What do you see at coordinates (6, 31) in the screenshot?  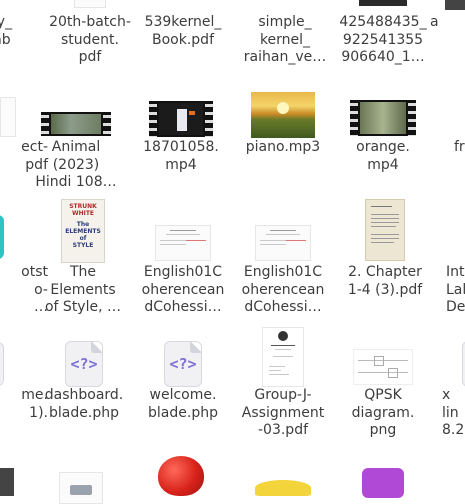 I see `file-label: py_ lab` at bounding box center [6, 31].